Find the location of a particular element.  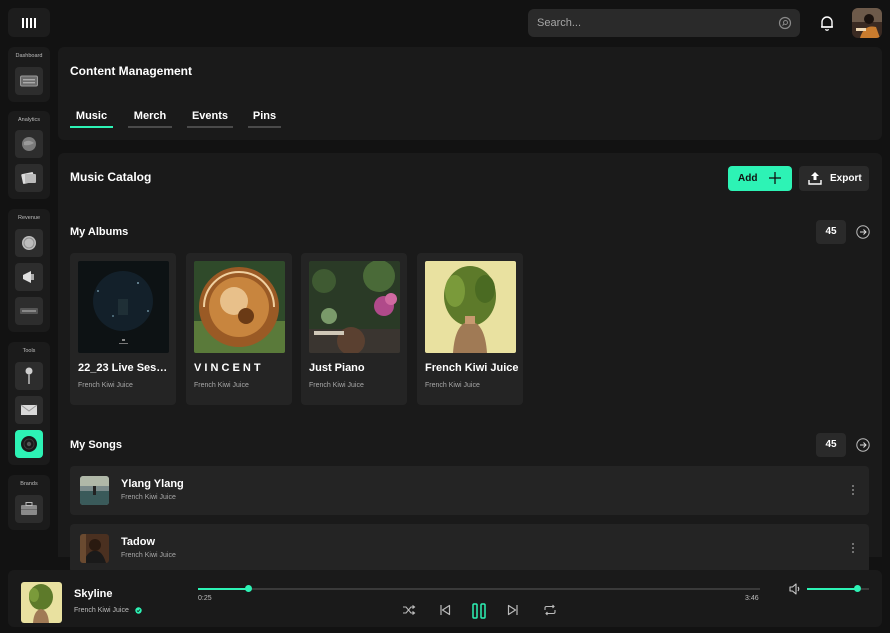

sidebar-item-brands is located at coordinates (29, 509).